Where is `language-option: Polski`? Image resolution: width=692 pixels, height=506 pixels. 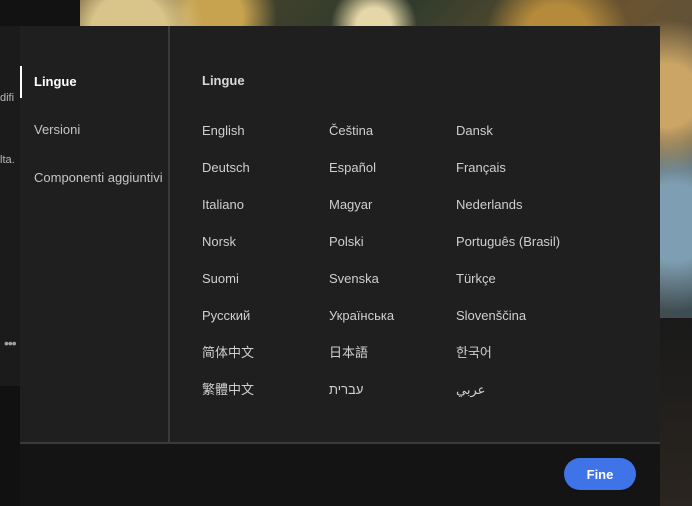
language-option: Polski is located at coordinates (392, 242).